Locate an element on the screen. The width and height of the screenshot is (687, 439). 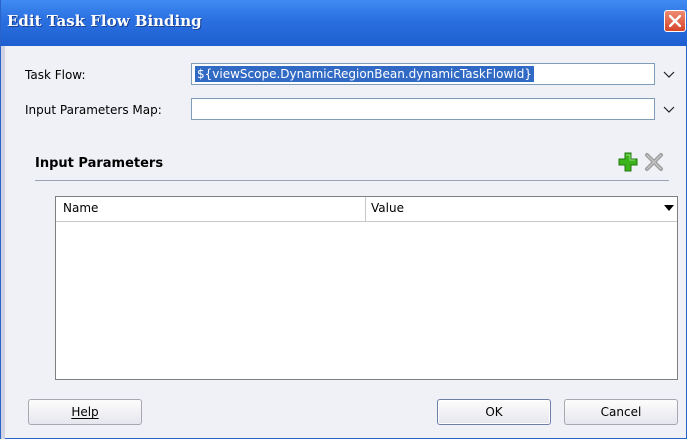
ok-button: OK is located at coordinates (494, 412).